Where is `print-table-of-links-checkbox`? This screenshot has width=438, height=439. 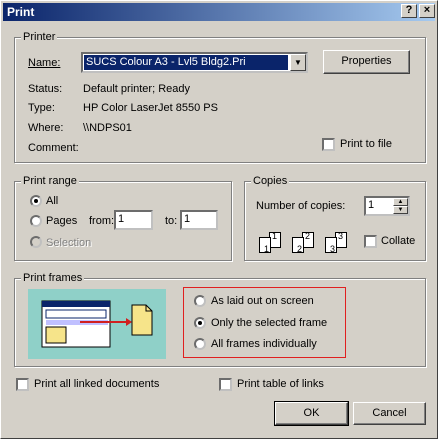 print-table-of-links-checkbox is located at coordinates (225, 384).